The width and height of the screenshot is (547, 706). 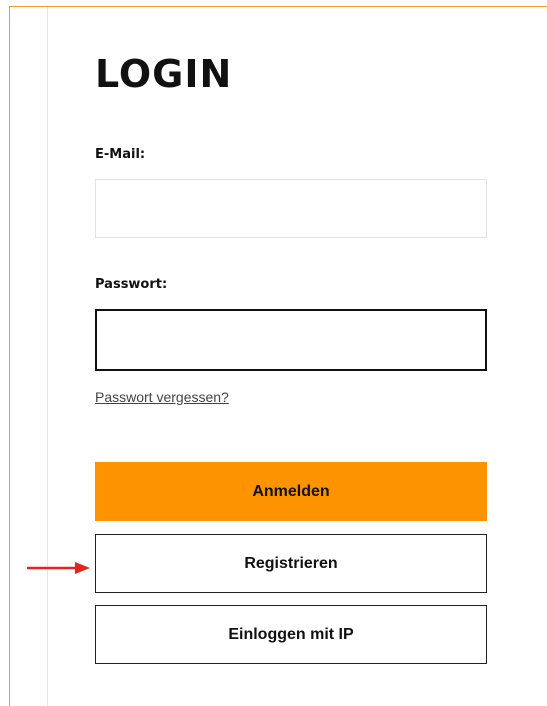 What do you see at coordinates (291, 340) in the screenshot?
I see `password-field` at bounding box center [291, 340].